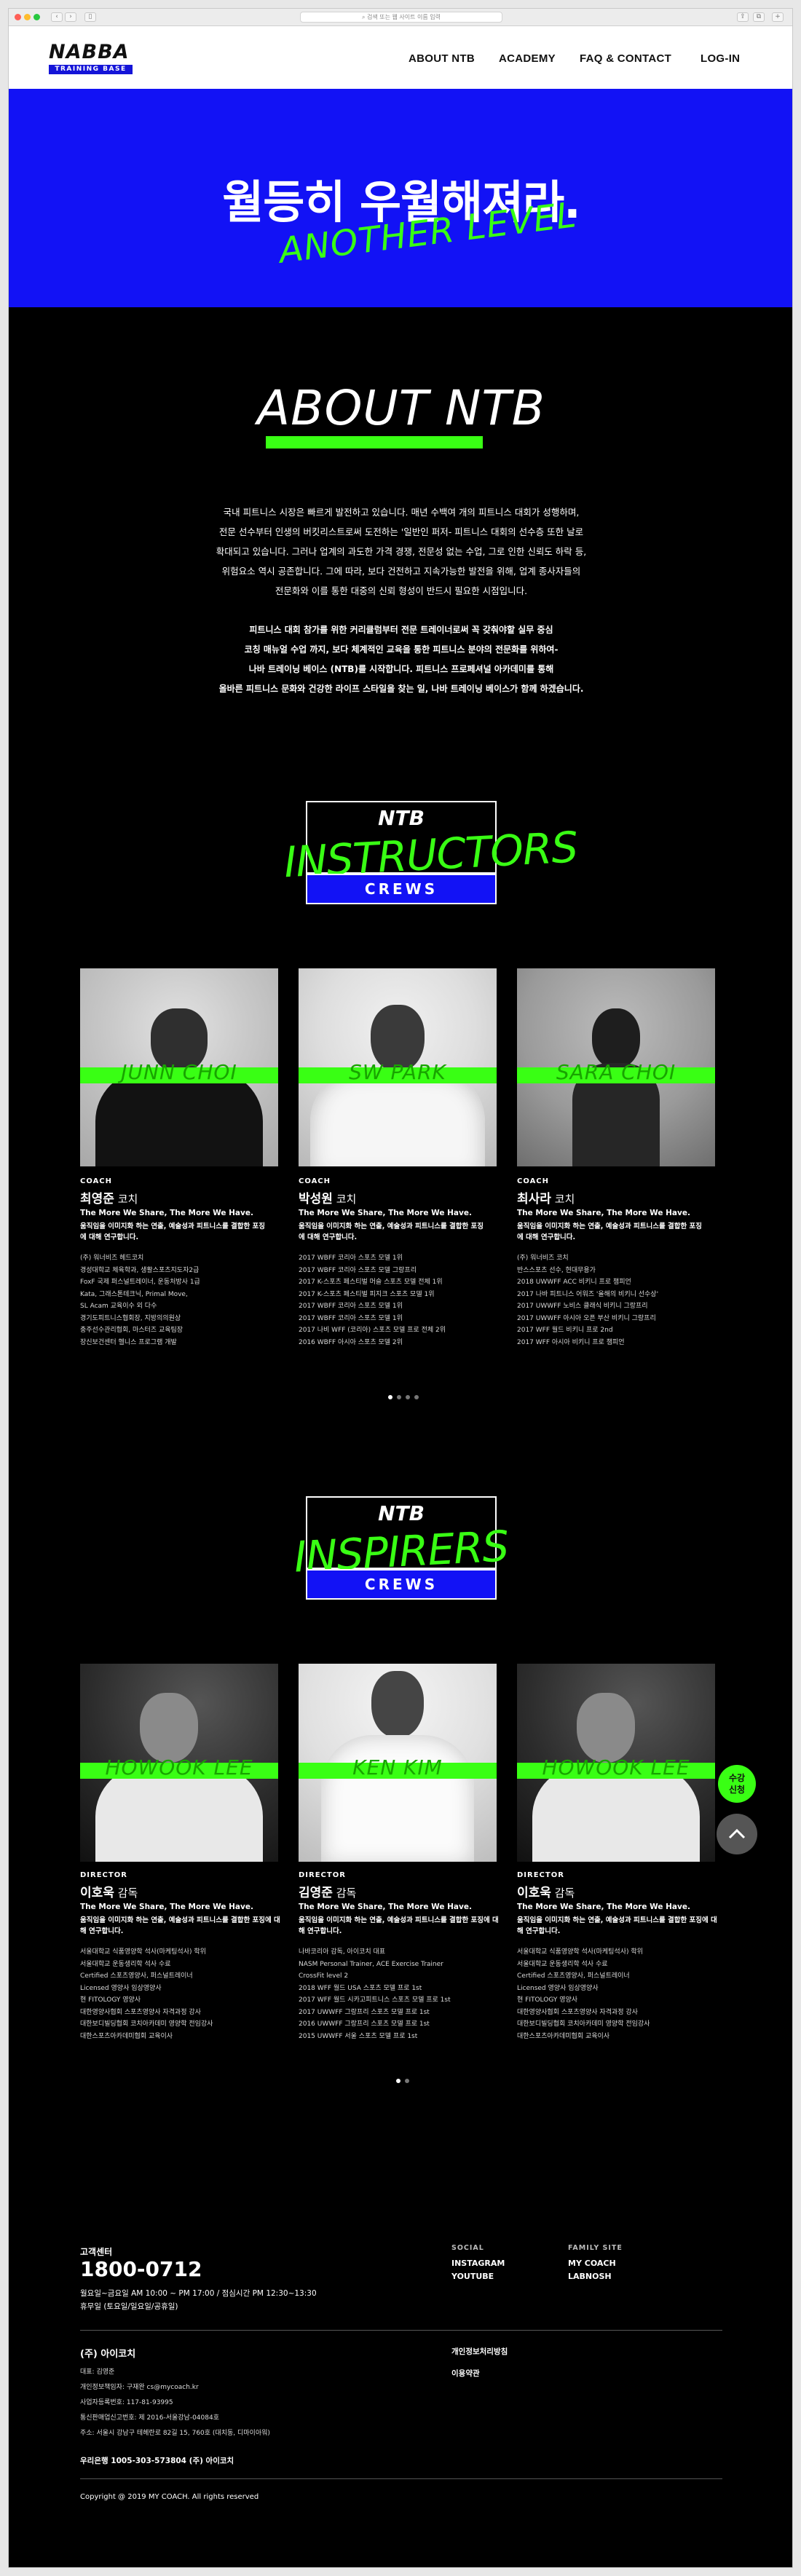  I want to click on site-logo: NABBA TRAINING BASE, so click(91, 58).